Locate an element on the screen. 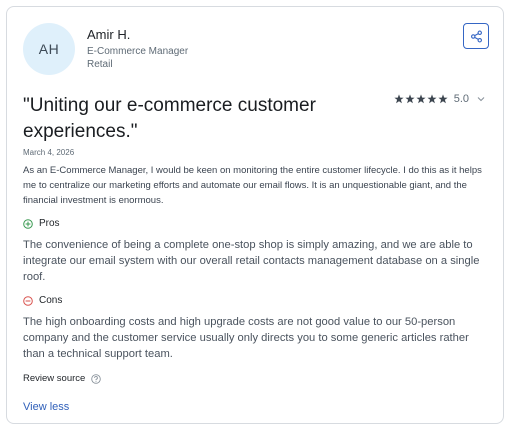  review-source-label: Review source is located at coordinates (54, 378).